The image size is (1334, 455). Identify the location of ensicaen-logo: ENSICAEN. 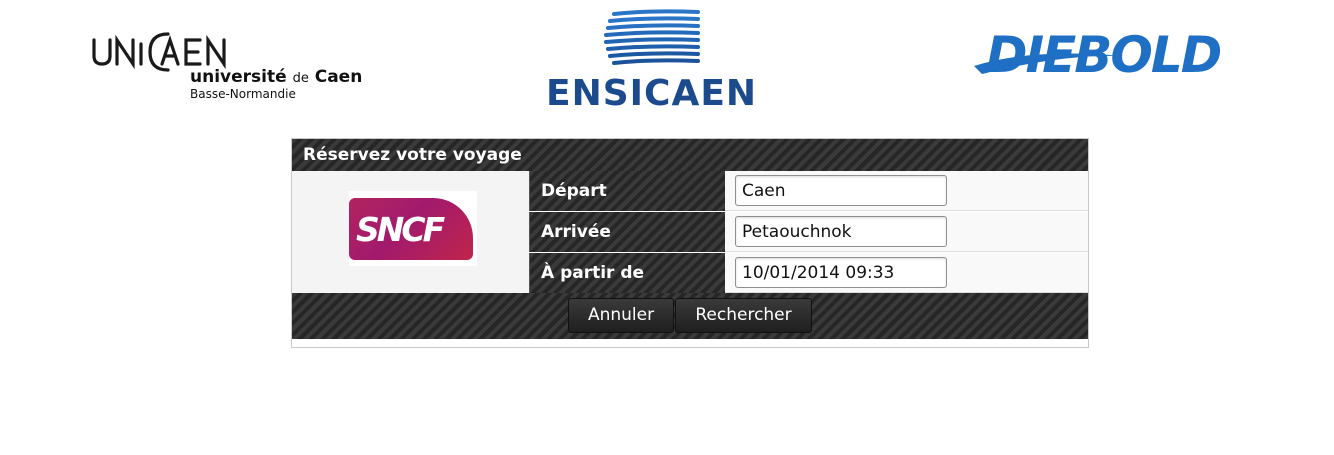
(654, 61).